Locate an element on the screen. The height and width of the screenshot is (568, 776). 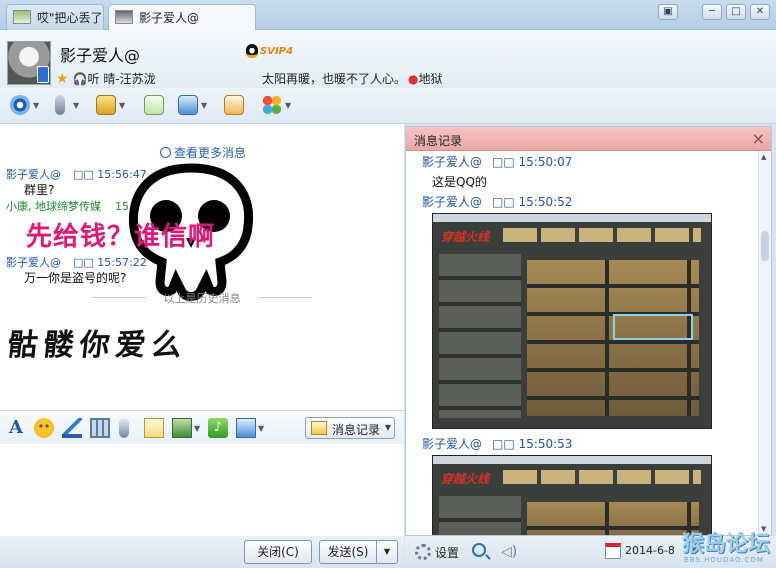
close-window-button: ✕ is located at coordinates (760, 12).